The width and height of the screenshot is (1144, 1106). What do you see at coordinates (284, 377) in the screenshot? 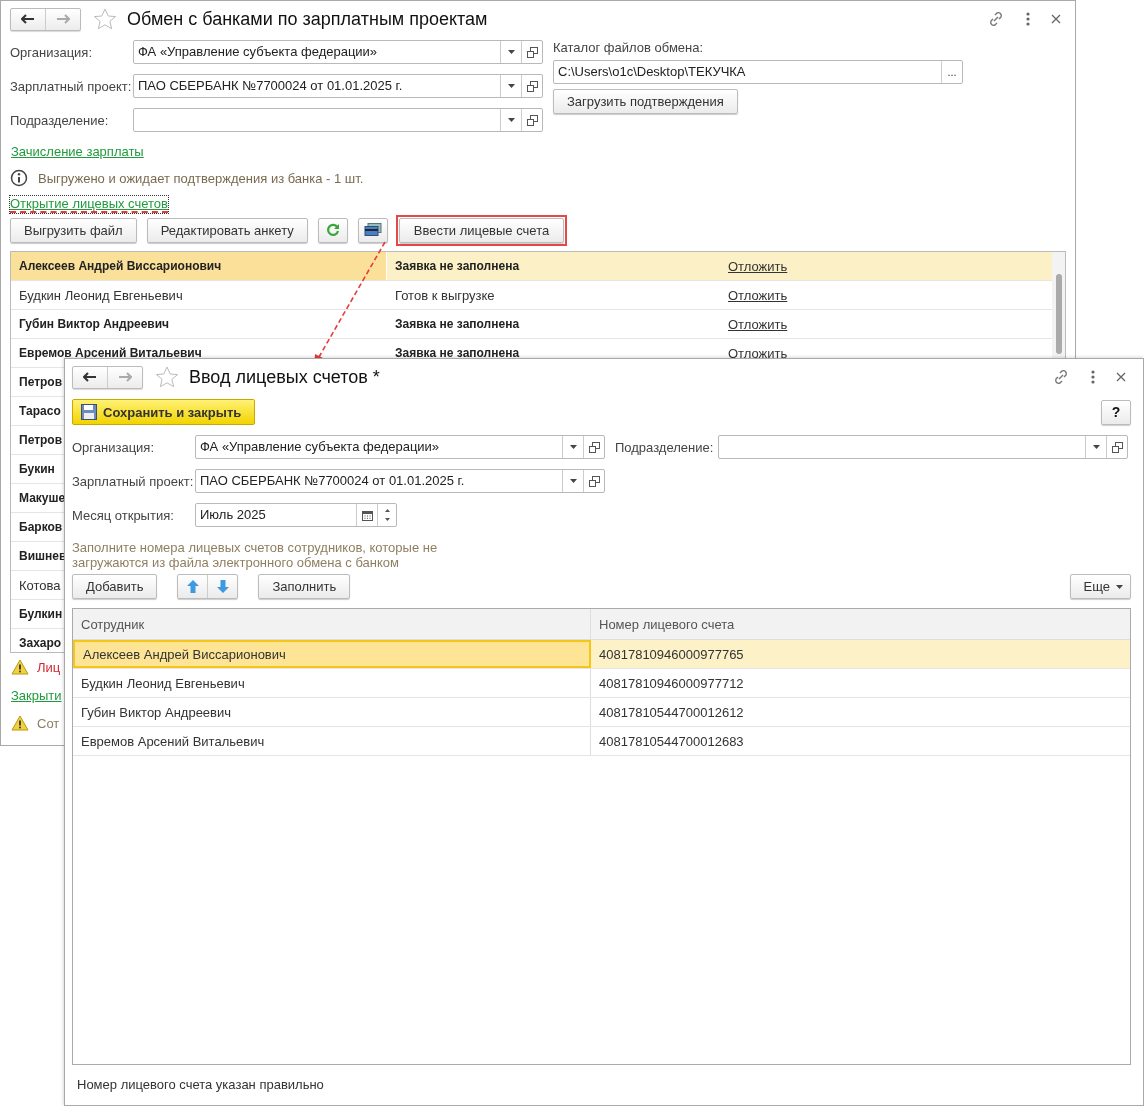
I see `window-title: Ввод лицевых счетов *` at bounding box center [284, 377].